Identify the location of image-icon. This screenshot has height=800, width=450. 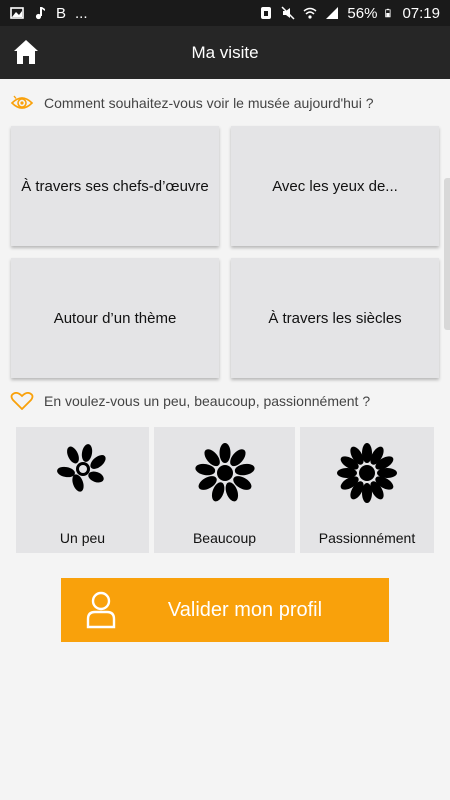
(17, 13).